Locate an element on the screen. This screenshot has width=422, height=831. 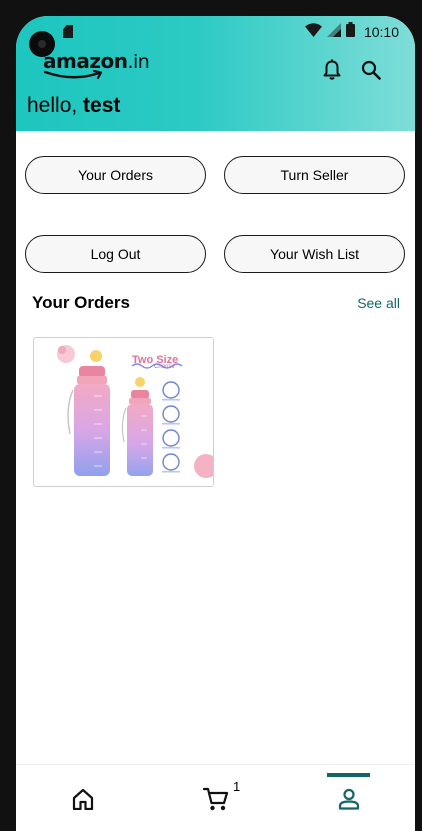
nav-account is located at coordinates (348, 798).